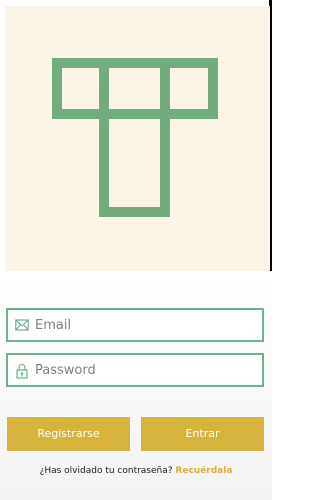 Image resolution: width=320 pixels, height=500 pixels. Describe the element at coordinates (145, 325) in the screenshot. I see `email-input` at that location.